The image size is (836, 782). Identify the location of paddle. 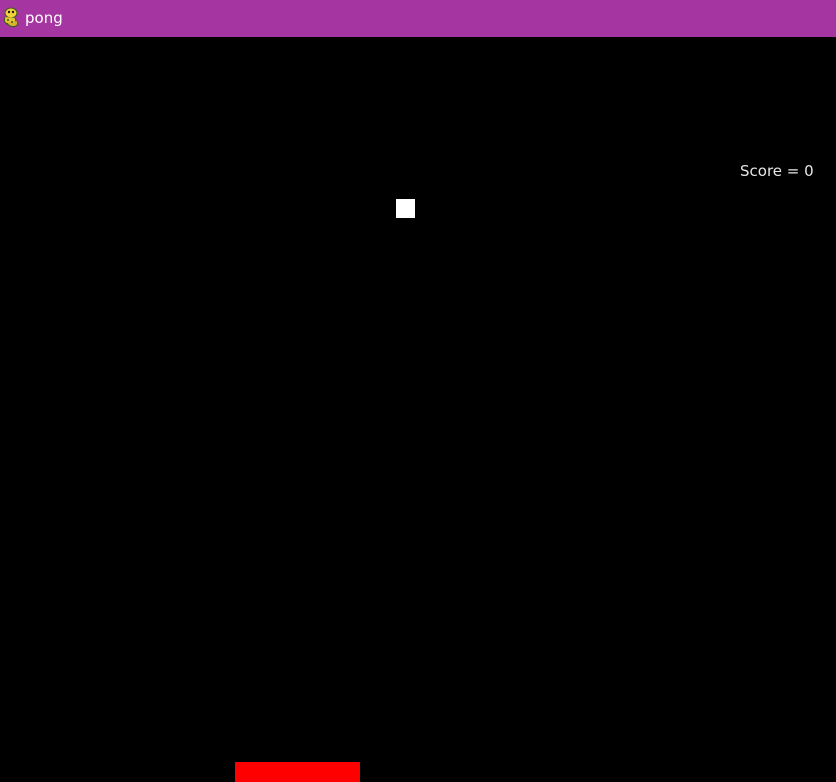
(297, 772).